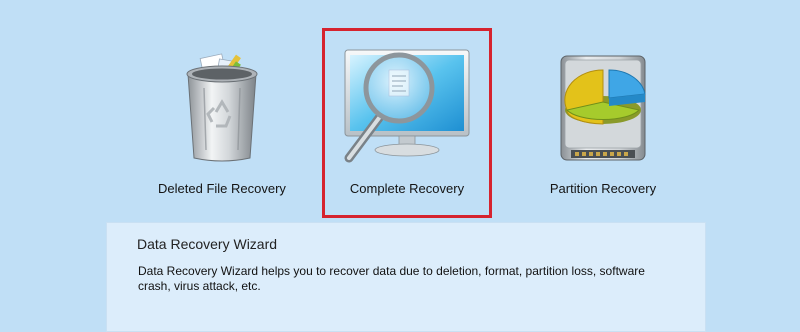 The image size is (800, 332). I want to click on partition-recovery-option: Partition Recovery, so click(603, 123).